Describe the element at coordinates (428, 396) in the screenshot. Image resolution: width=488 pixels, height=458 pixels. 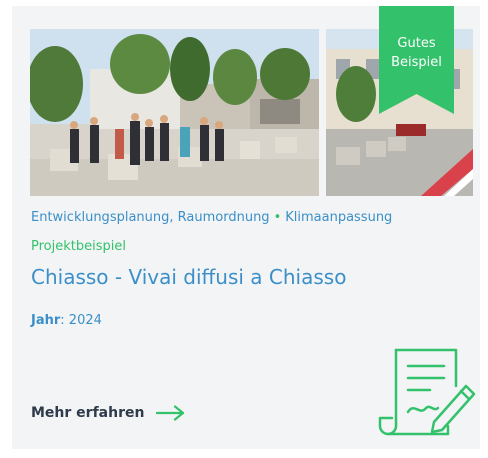
I see `document-edit-icon` at that location.